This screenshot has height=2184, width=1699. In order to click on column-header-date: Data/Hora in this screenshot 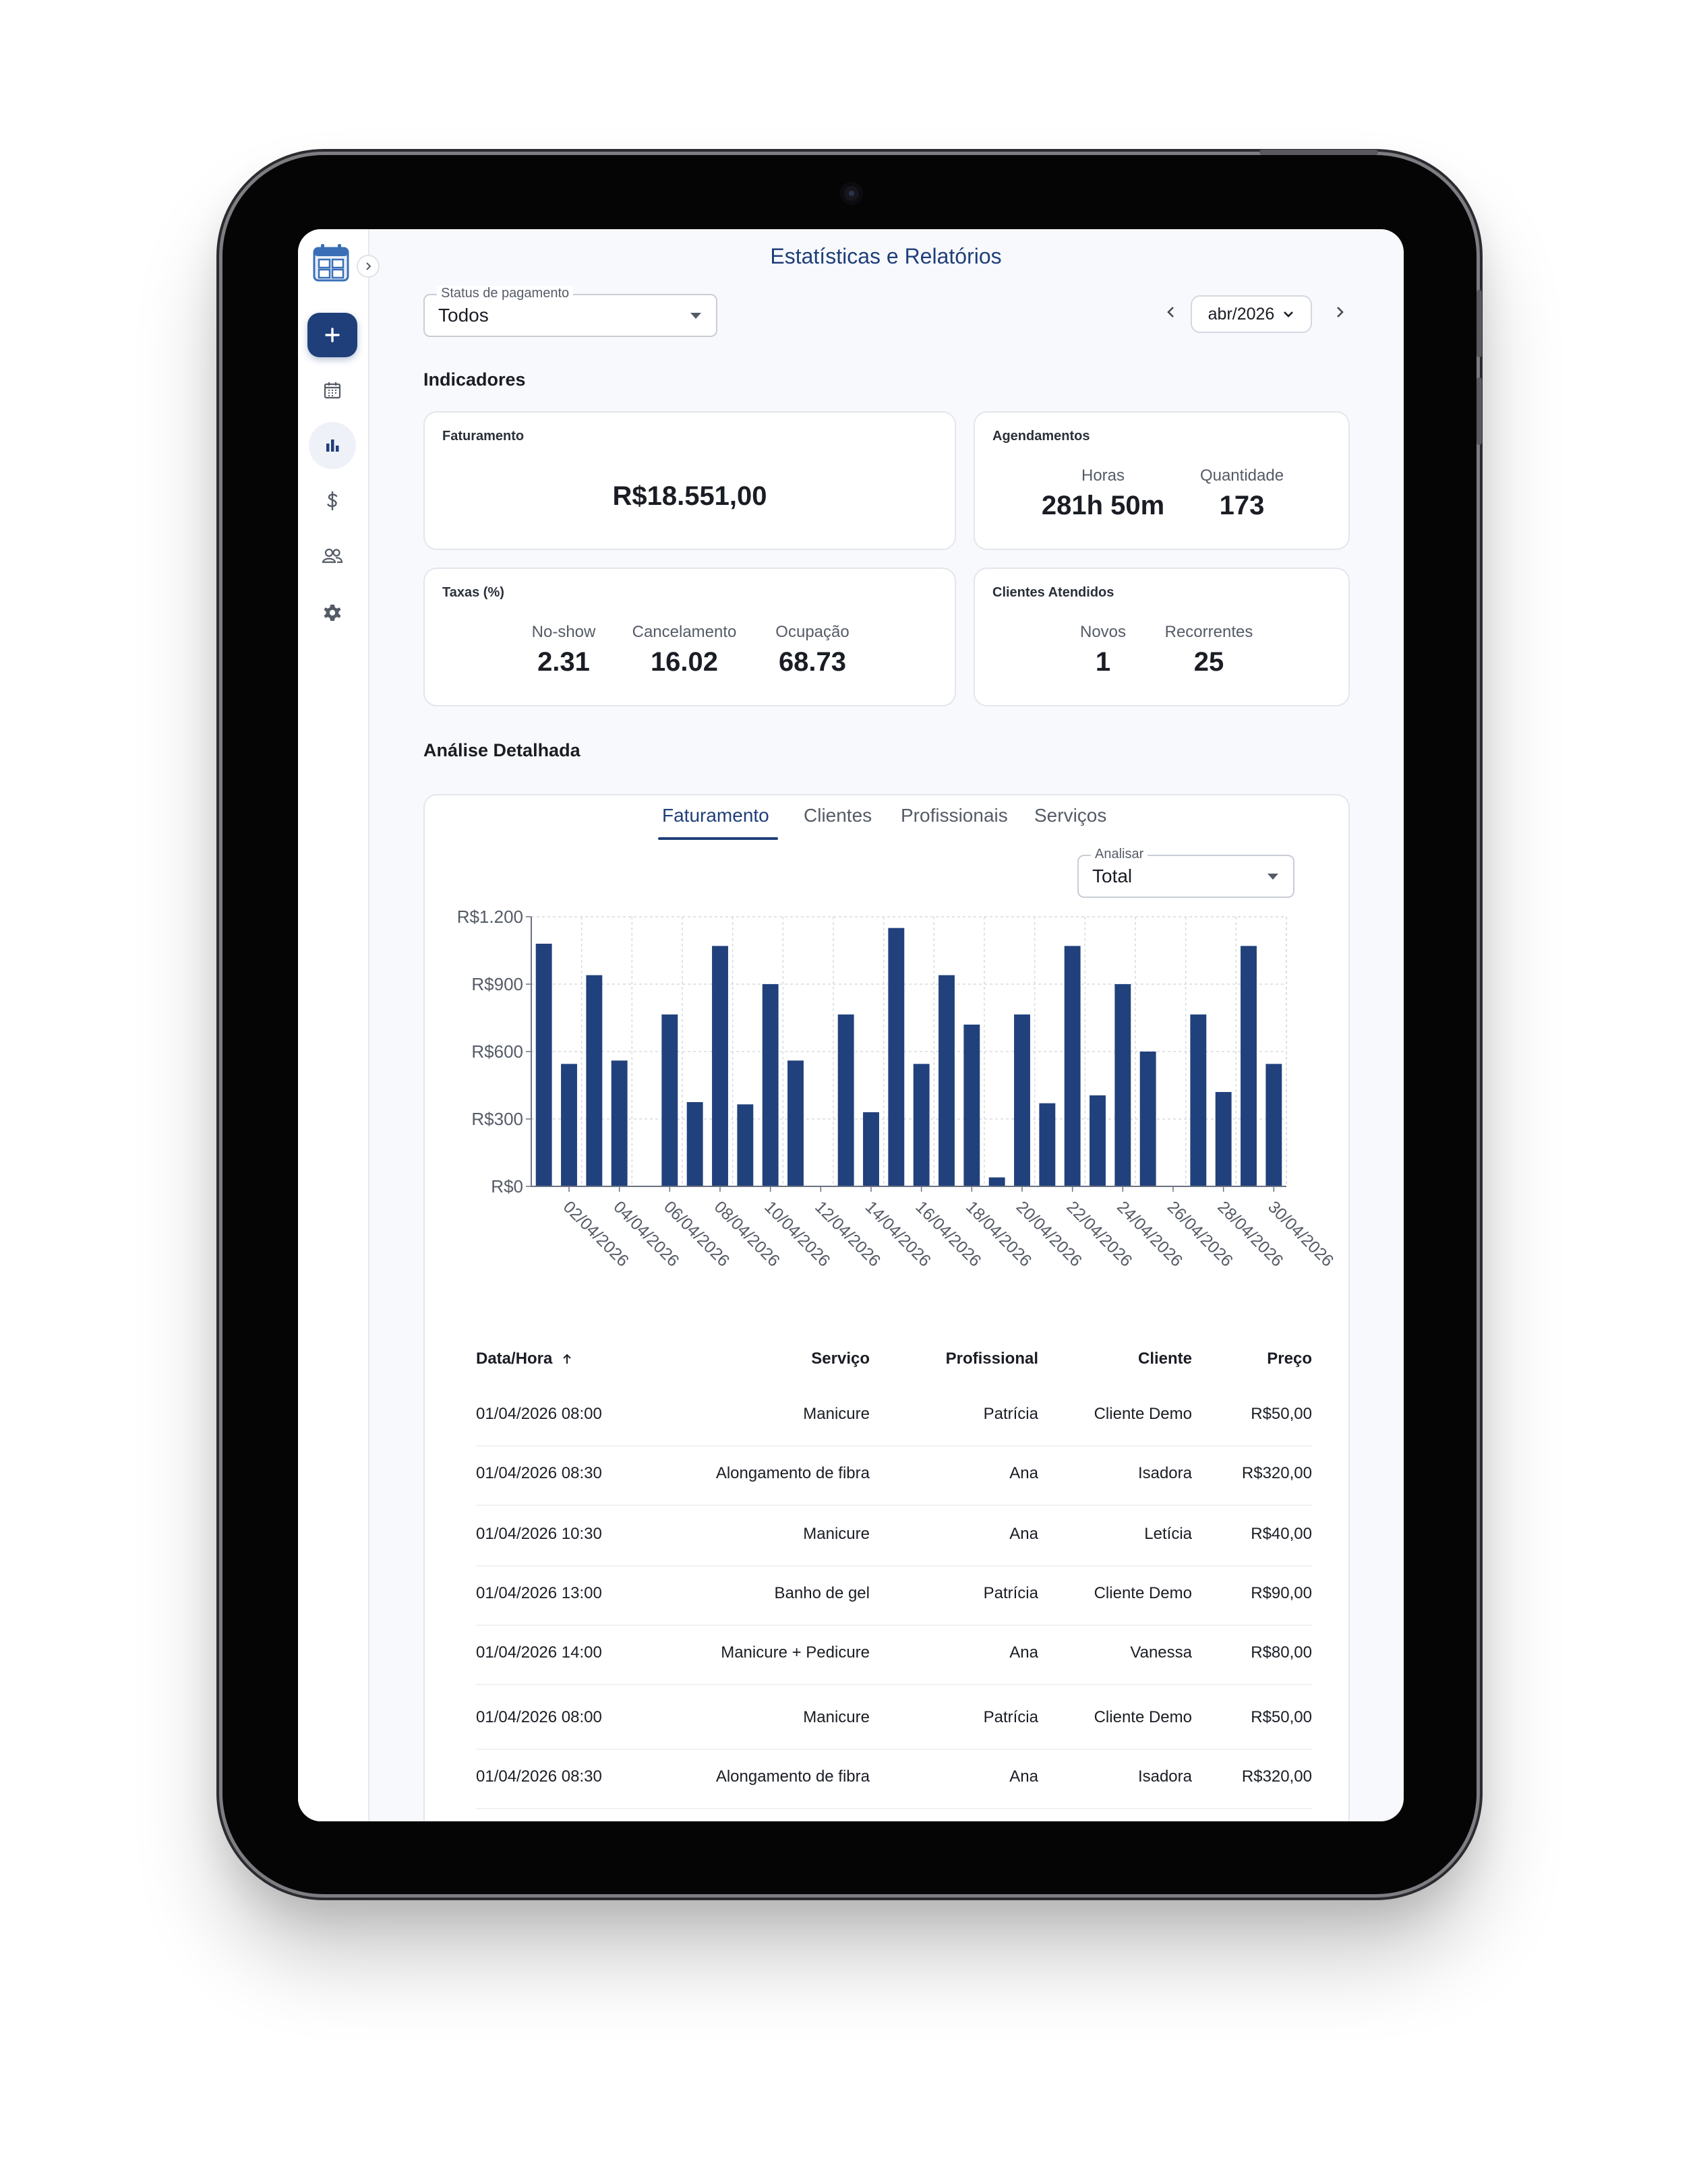, I will do `click(524, 1358)`.